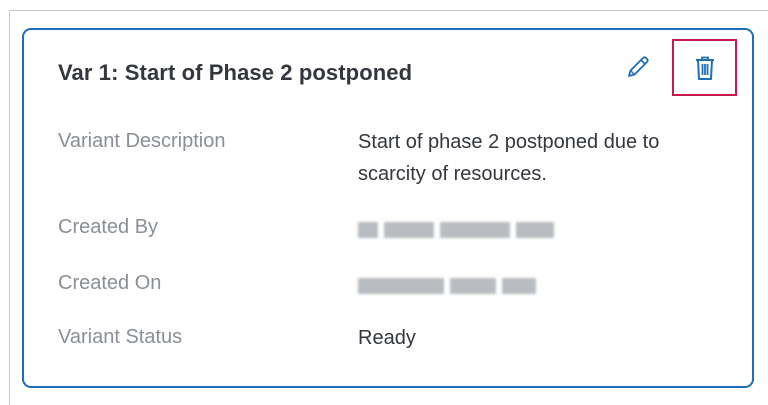 The width and height of the screenshot is (768, 405). What do you see at coordinates (235, 72) in the screenshot?
I see `variant-title: Var 1: Start of Phase 2 postponed` at bounding box center [235, 72].